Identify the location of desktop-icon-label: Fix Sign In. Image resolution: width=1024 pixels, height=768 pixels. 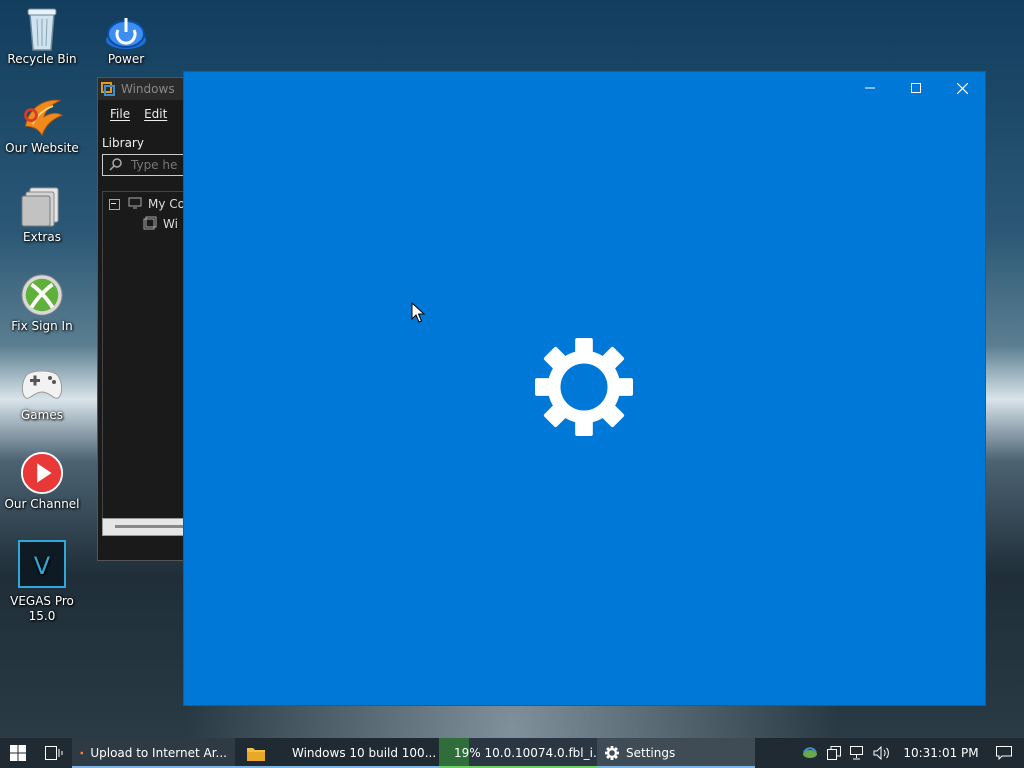
(42, 326).